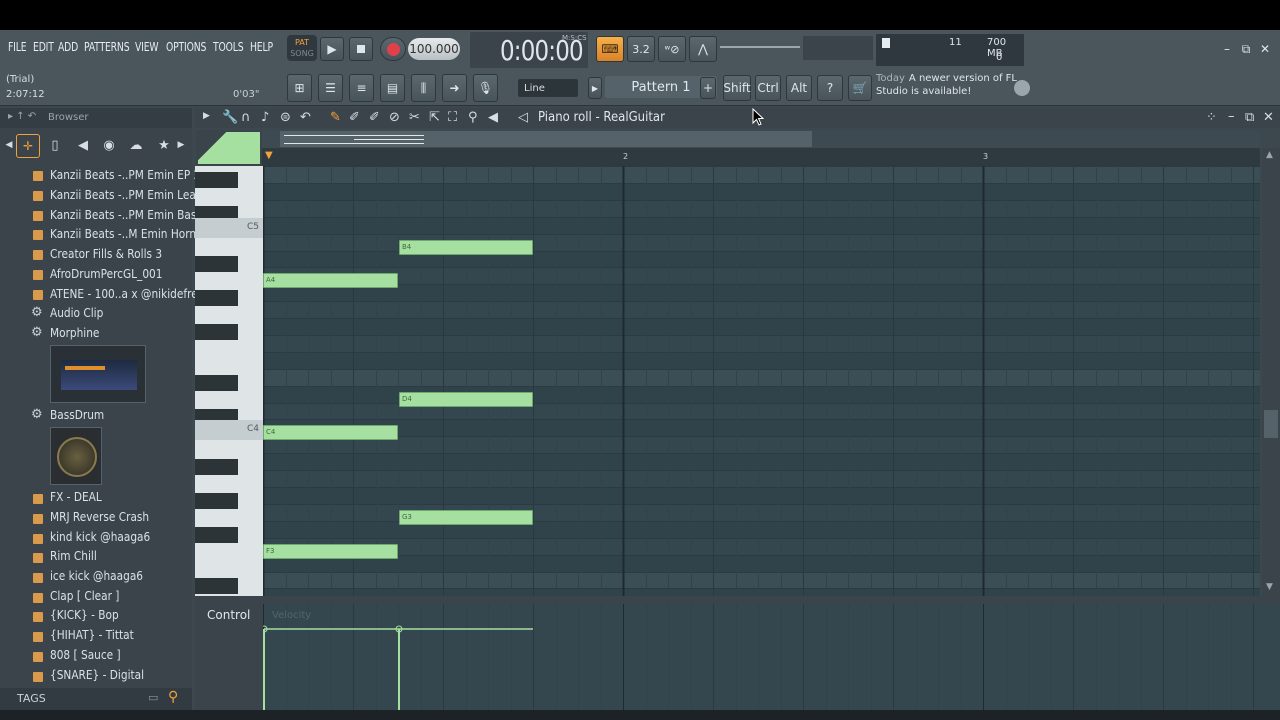 Image resolution: width=1280 pixels, height=720 pixels. Describe the element at coordinates (672, 49) in the screenshot. I see `wait-input-button: ʷ⊘` at that location.